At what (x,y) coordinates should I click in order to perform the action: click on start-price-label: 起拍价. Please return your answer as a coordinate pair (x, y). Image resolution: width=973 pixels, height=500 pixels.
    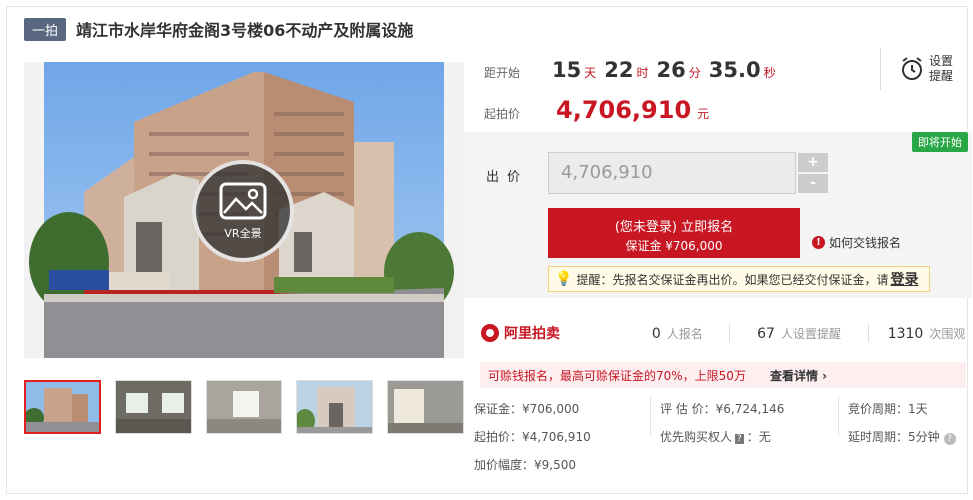
    Looking at the image, I should click on (502, 114).